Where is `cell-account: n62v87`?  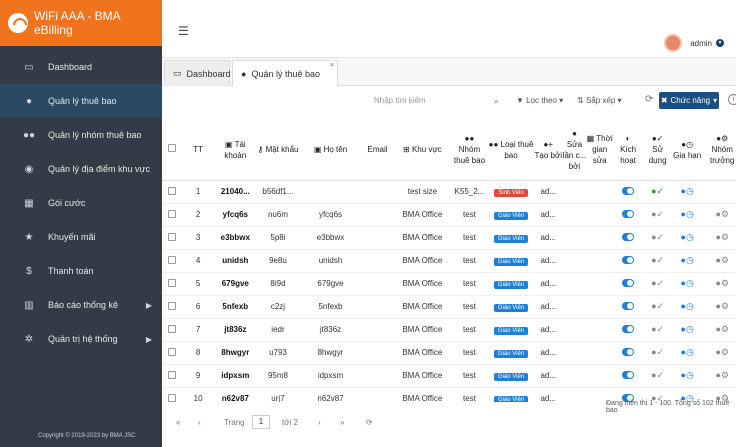
cell-account: n62v87 is located at coordinates (235, 394).